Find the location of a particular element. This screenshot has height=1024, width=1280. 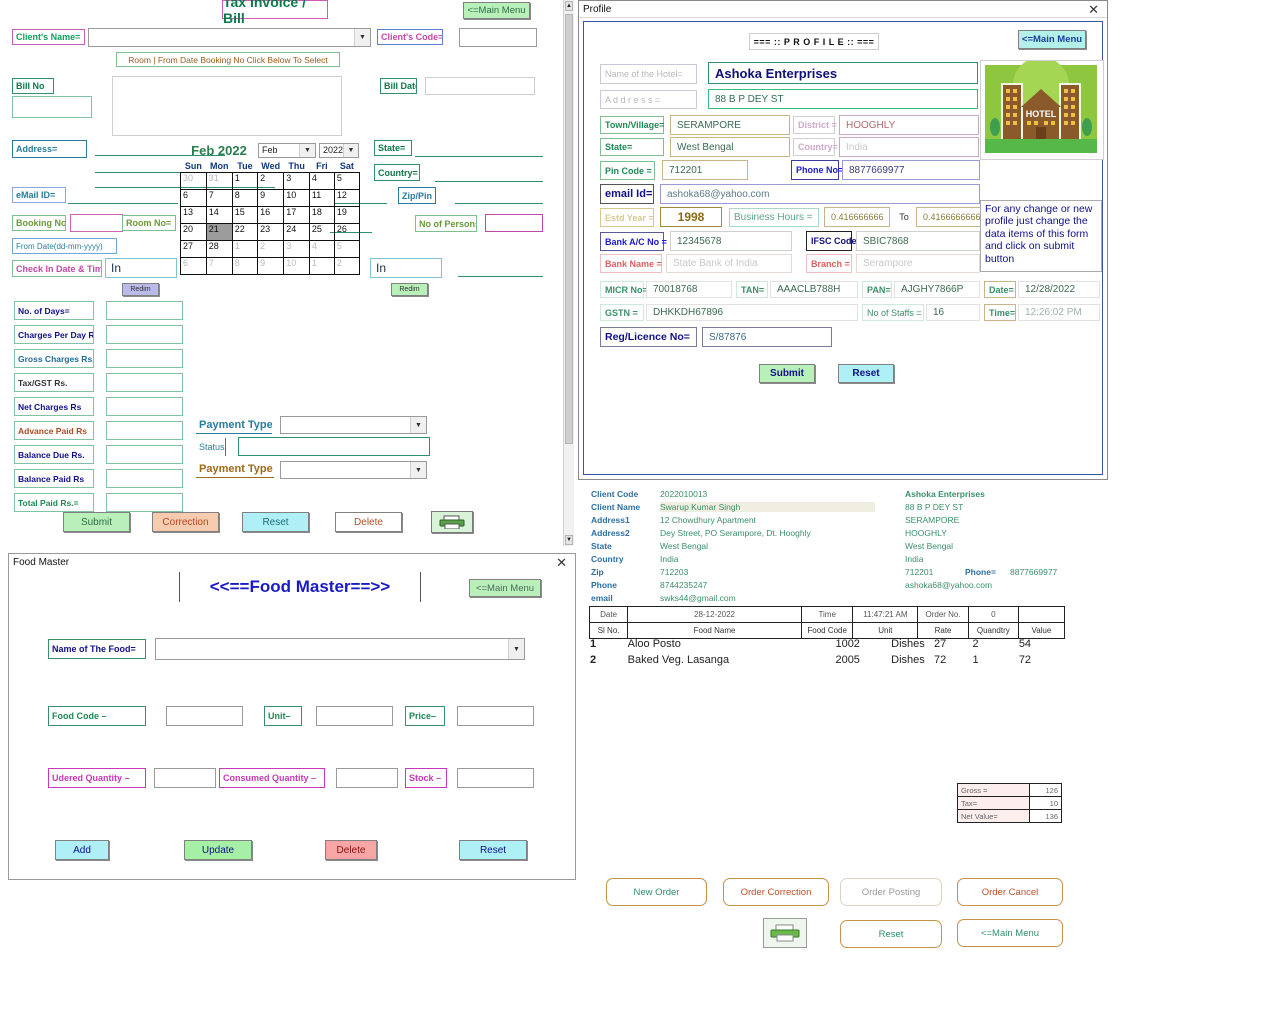

invoice-correction-button: Correction is located at coordinates (185, 522).